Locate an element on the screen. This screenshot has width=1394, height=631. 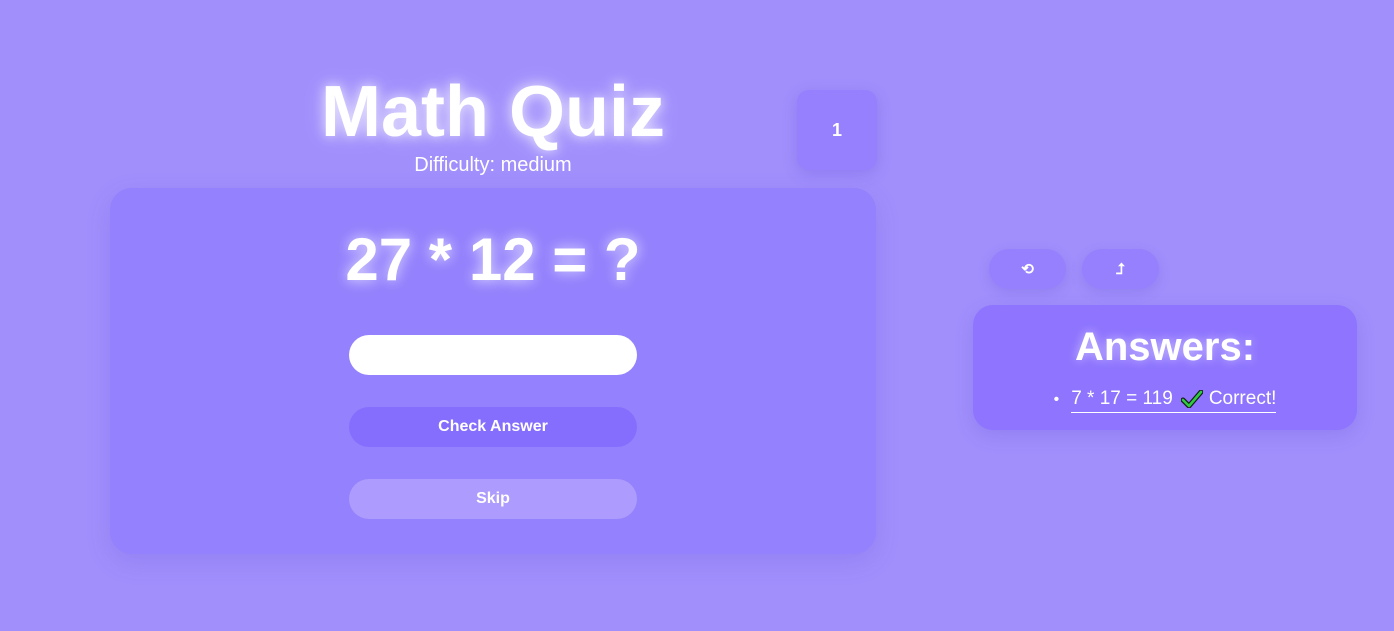
answers-panel: Answers: • 7 * 17 = 119 Correct! is located at coordinates (1165, 367).